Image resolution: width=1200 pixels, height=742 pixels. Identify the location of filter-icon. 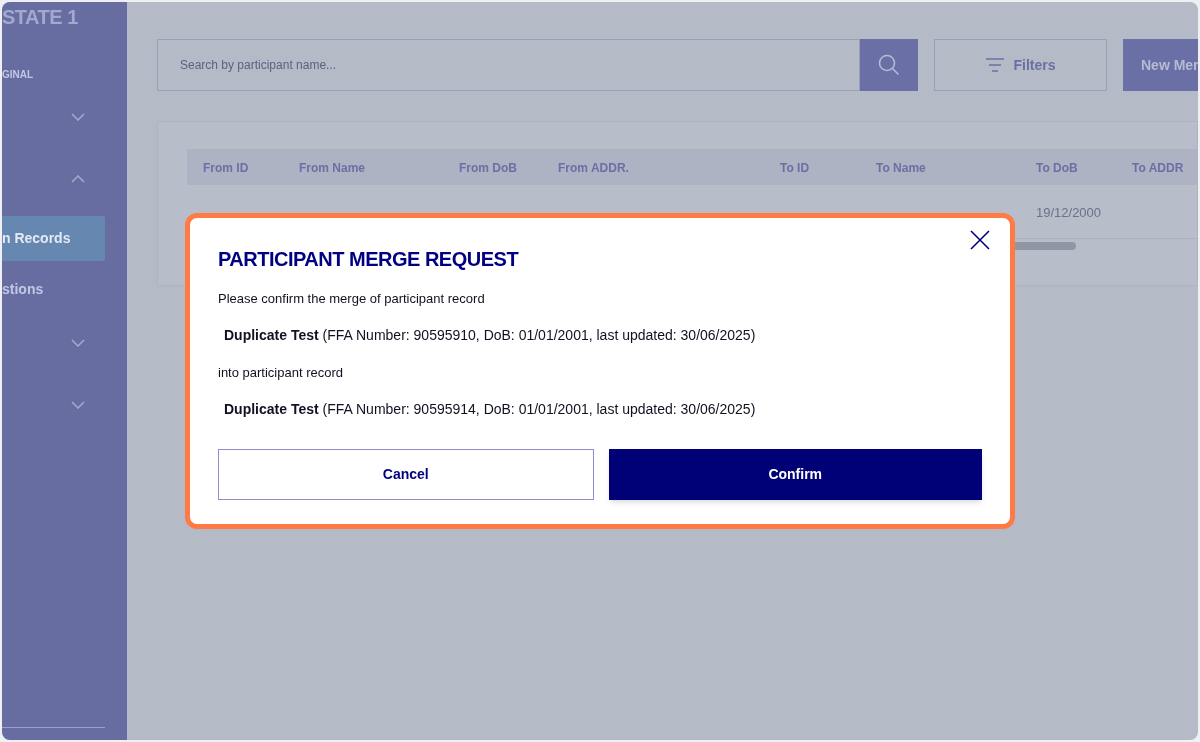
(995, 65).